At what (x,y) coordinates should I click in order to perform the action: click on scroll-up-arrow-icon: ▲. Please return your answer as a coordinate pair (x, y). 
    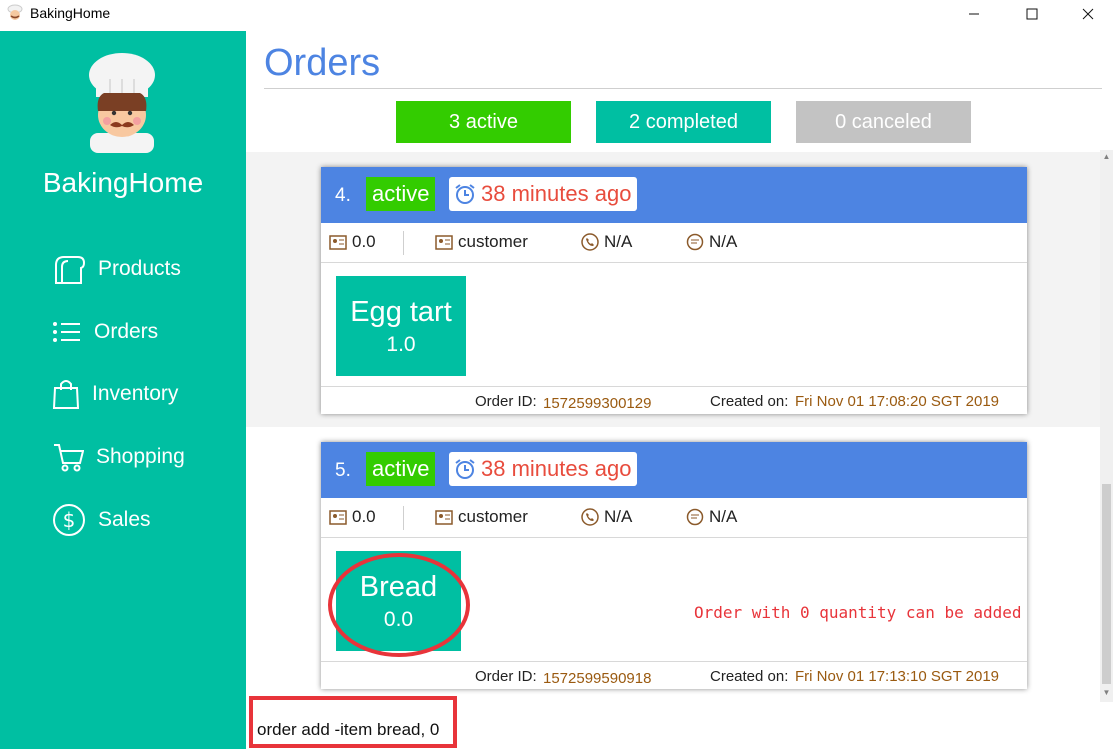
    Looking at the image, I should click on (1106, 157).